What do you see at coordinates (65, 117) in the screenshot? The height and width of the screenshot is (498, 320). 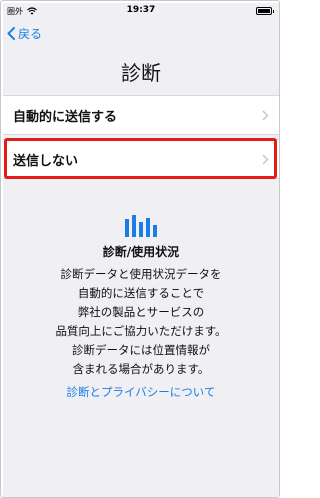 I see `option-label: 自動的に送信する` at bounding box center [65, 117].